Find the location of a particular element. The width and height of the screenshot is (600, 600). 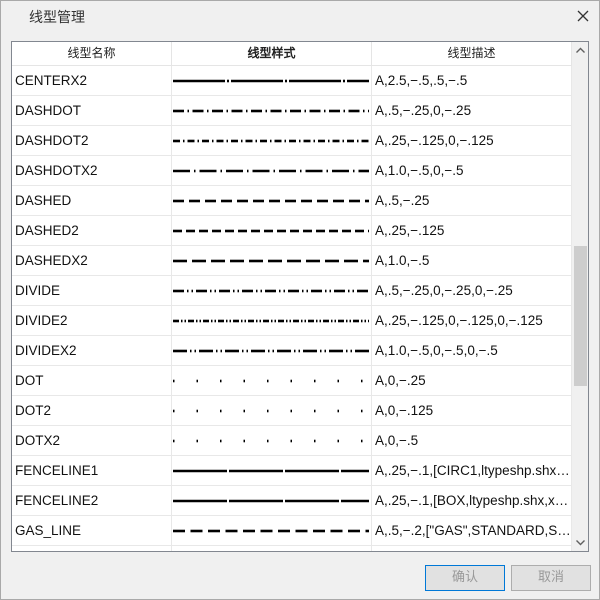

table-row: CENTERX2 A,2.5,−.5,.5,−.5 is located at coordinates (292, 81).